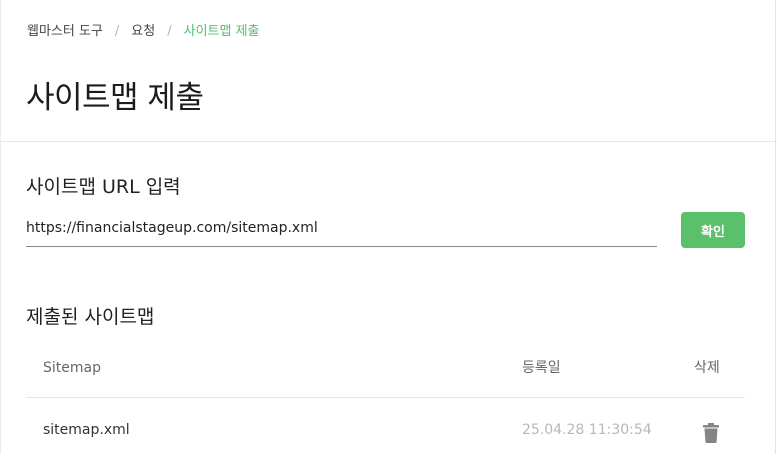 The height and width of the screenshot is (462, 778). I want to click on trash-icon, so click(711, 433).